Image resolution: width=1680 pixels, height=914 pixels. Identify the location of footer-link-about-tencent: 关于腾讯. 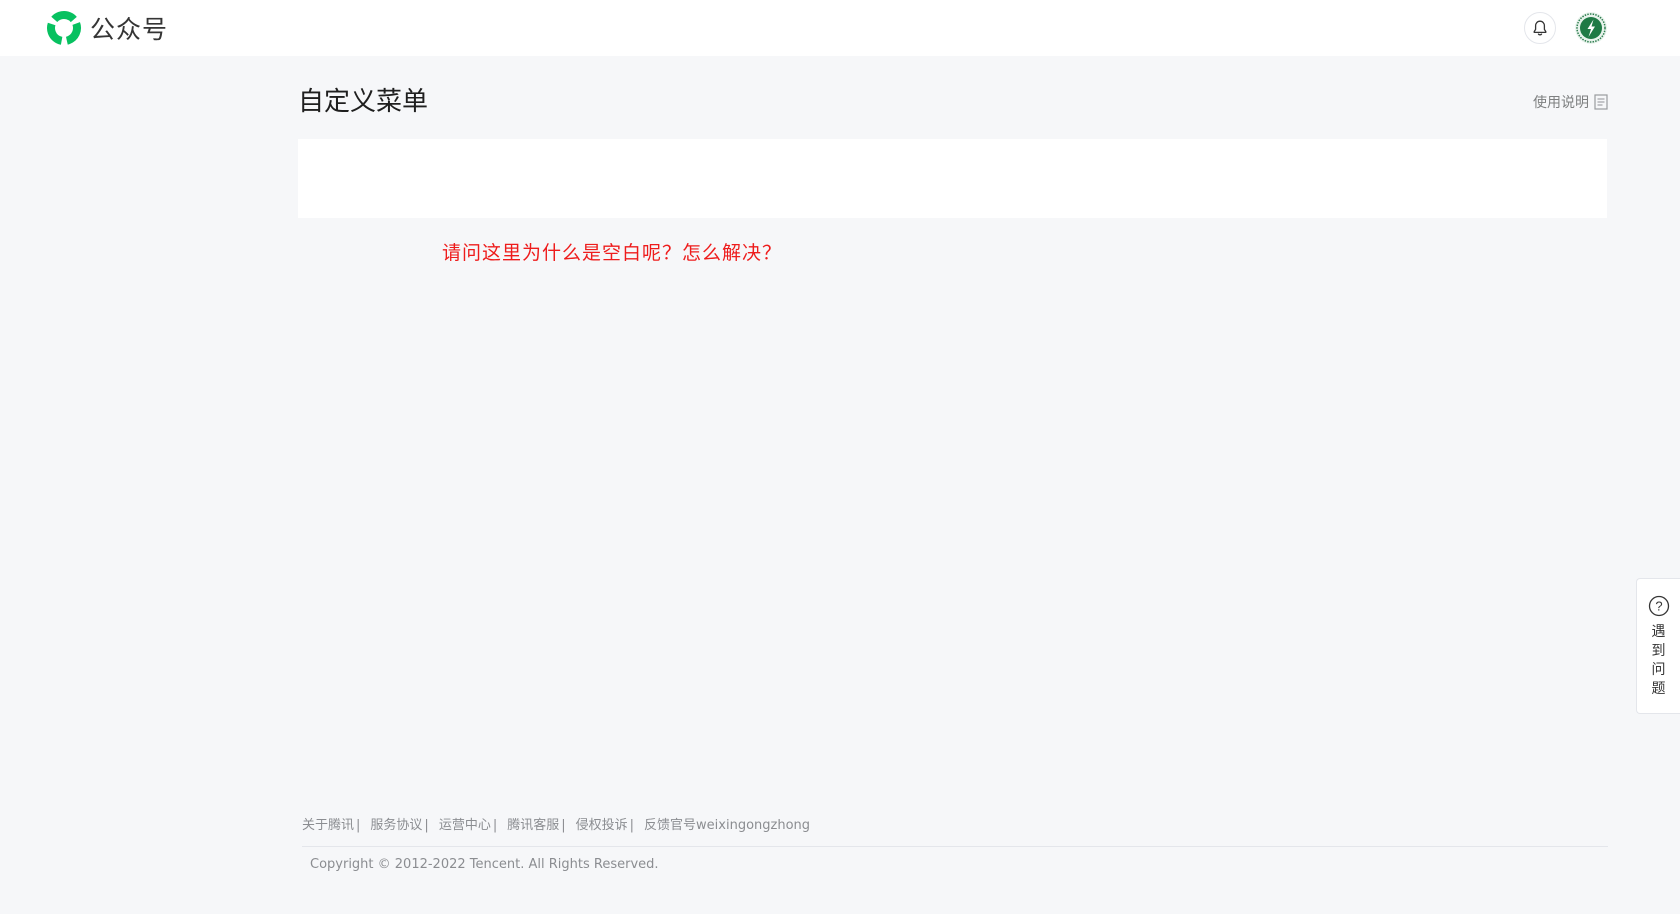
(328, 826).